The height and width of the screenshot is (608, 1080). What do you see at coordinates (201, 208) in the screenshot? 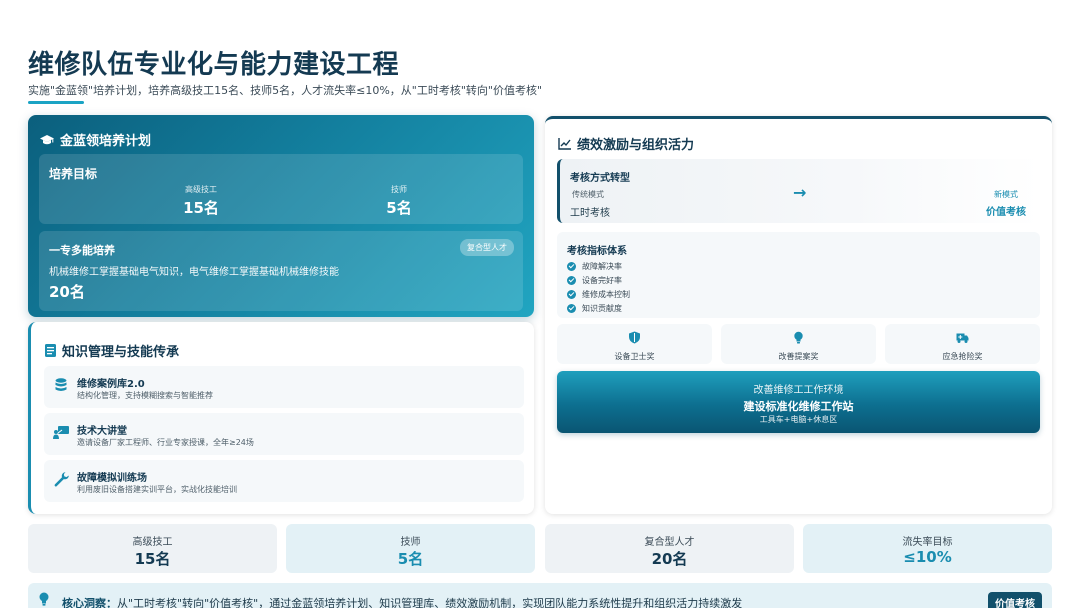
I see `goal-stat-value: 15名` at bounding box center [201, 208].